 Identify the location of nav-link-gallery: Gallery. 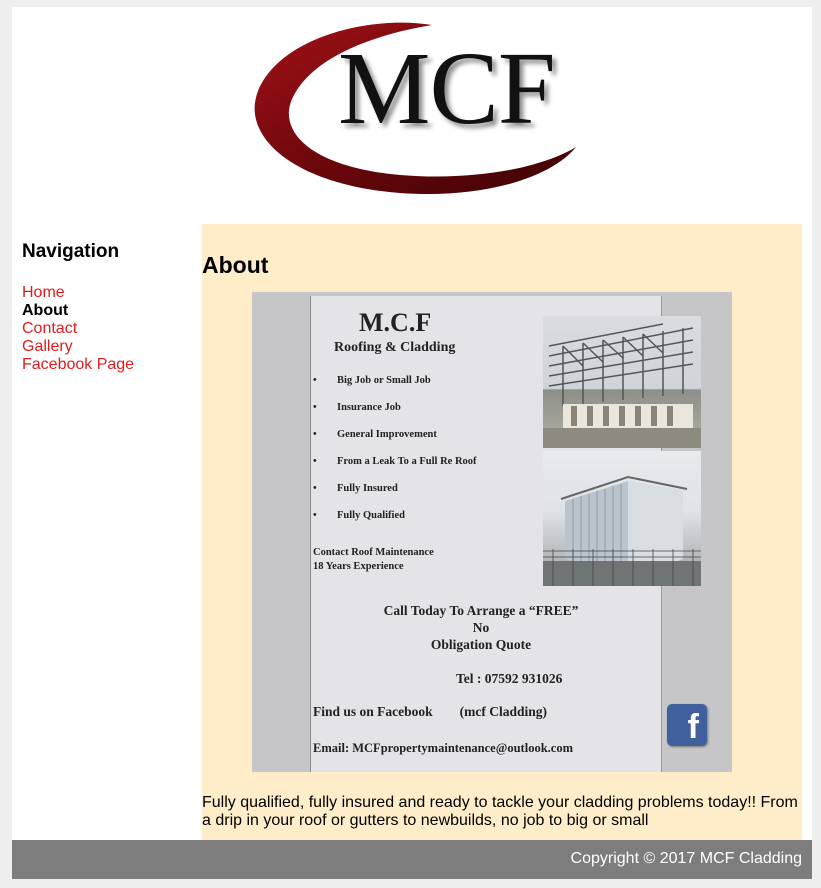
(47, 346).